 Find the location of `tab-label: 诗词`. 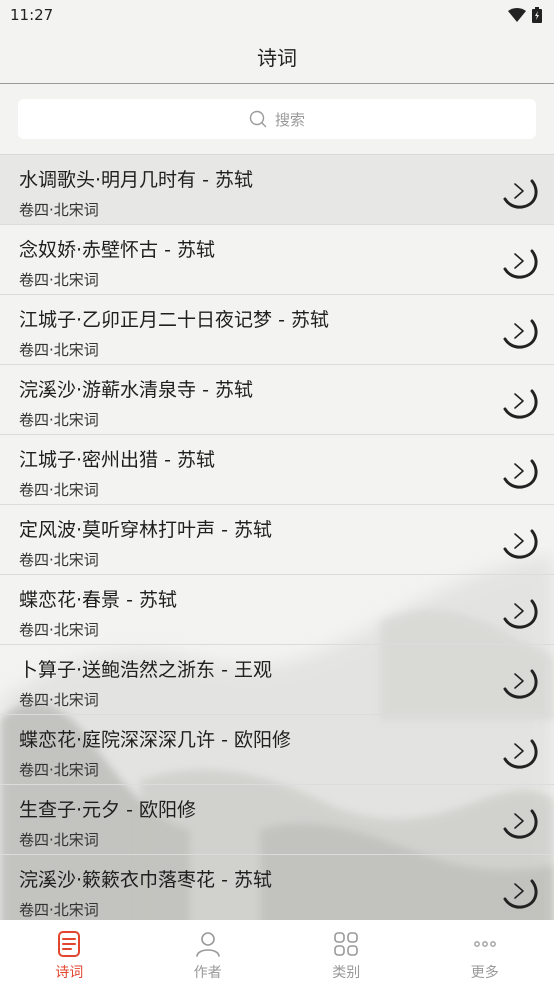

tab-label: 诗词 is located at coordinates (69, 973).